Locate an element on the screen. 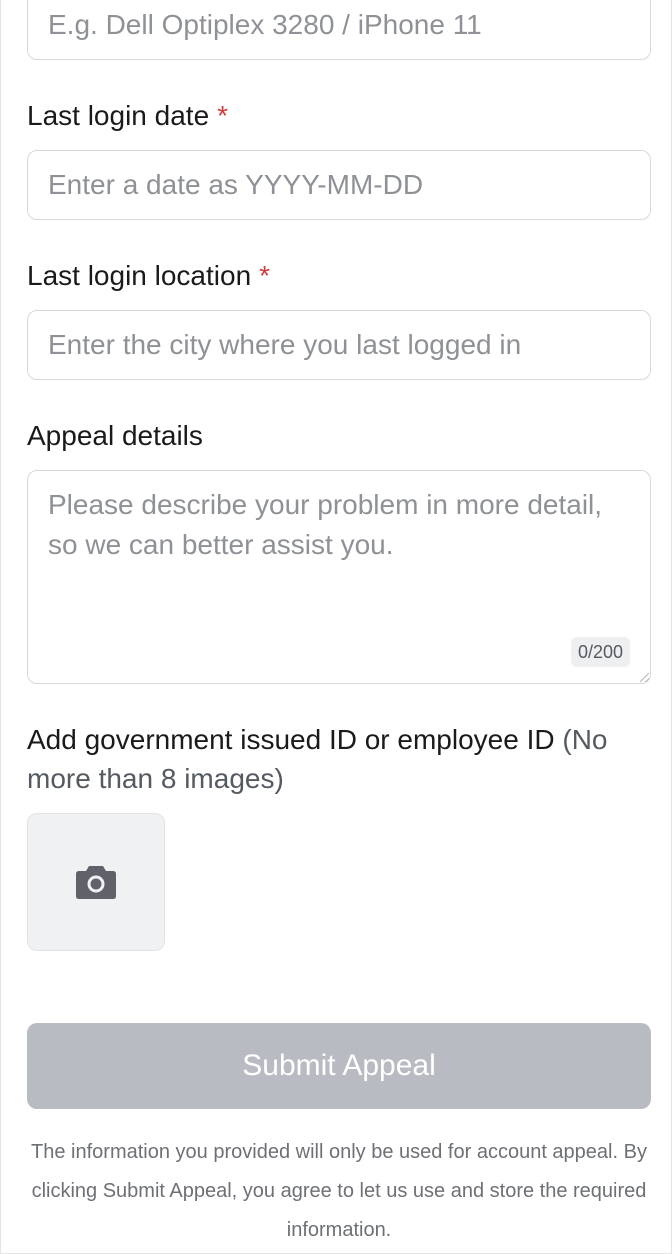 The image size is (672, 1254). appeal-details-label-text: Appeal details is located at coordinates (115, 435).